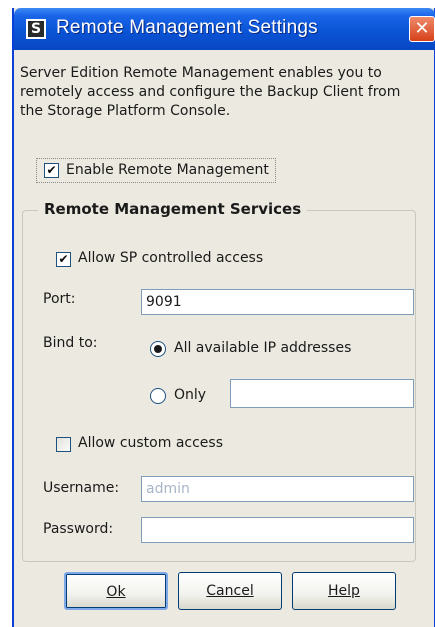 The width and height of the screenshot is (435, 627). Describe the element at coordinates (263, 348) in the screenshot. I see `bind-all-label: All available IP addresses` at that location.